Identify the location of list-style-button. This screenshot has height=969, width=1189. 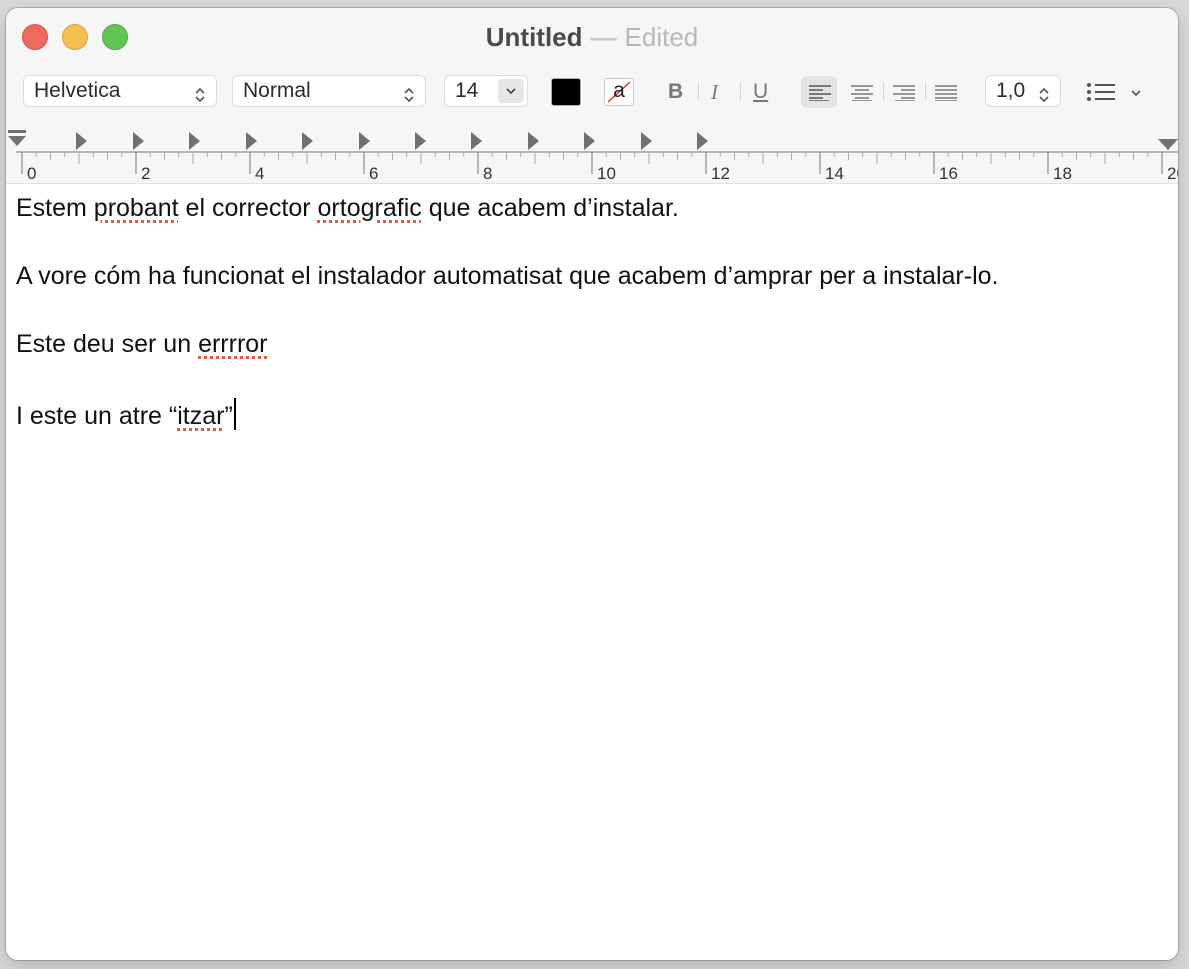
(1117, 92).